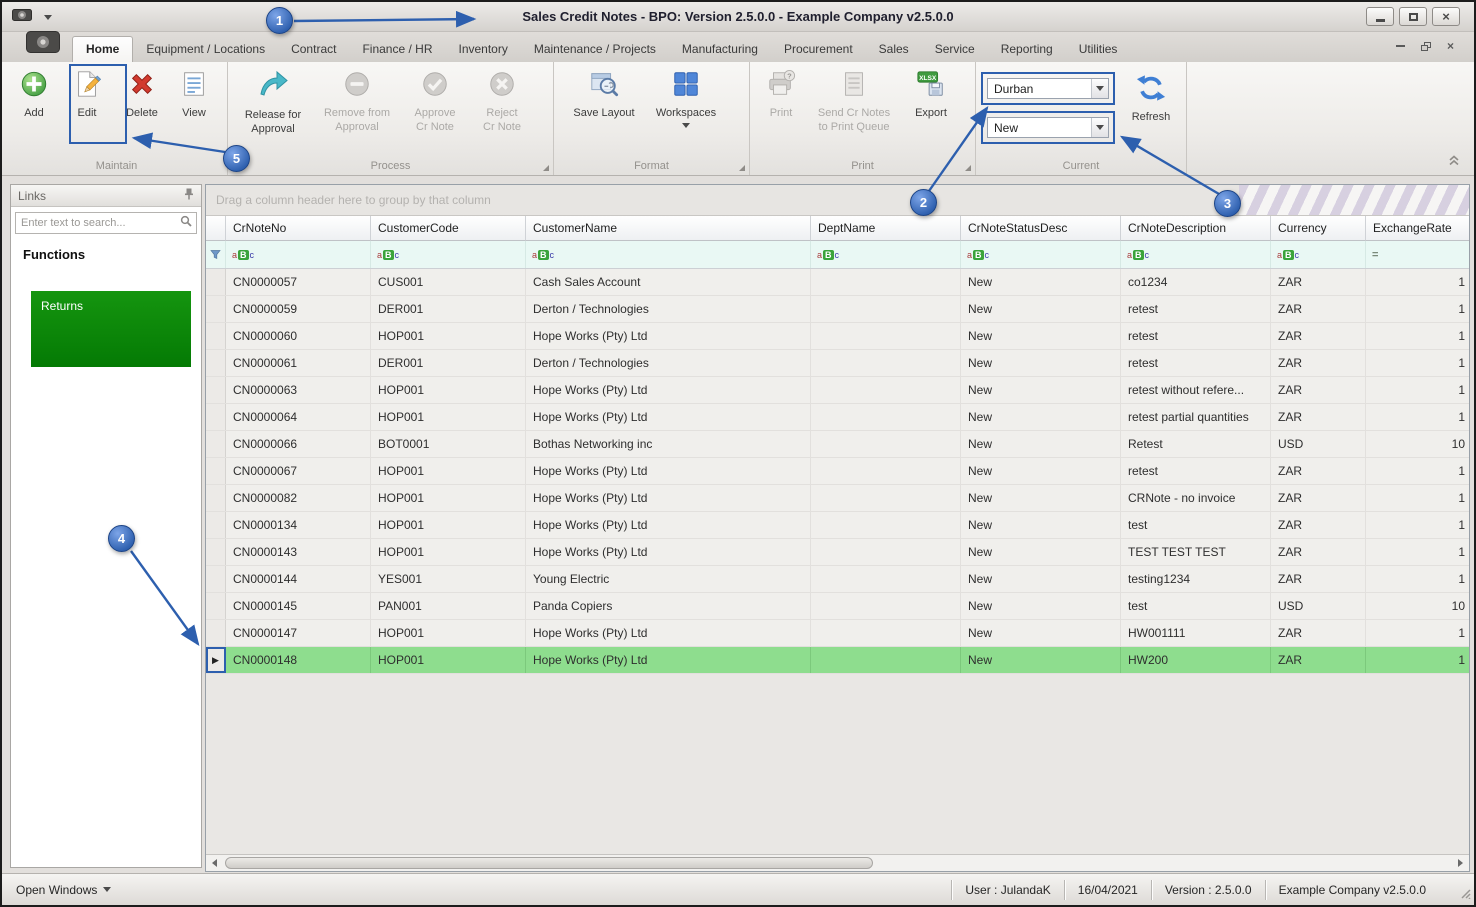  What do you see at coordinates (818, 49) in the screenshot?
I see `tab-procurement: Procurement` at bounding box center [818, 49].